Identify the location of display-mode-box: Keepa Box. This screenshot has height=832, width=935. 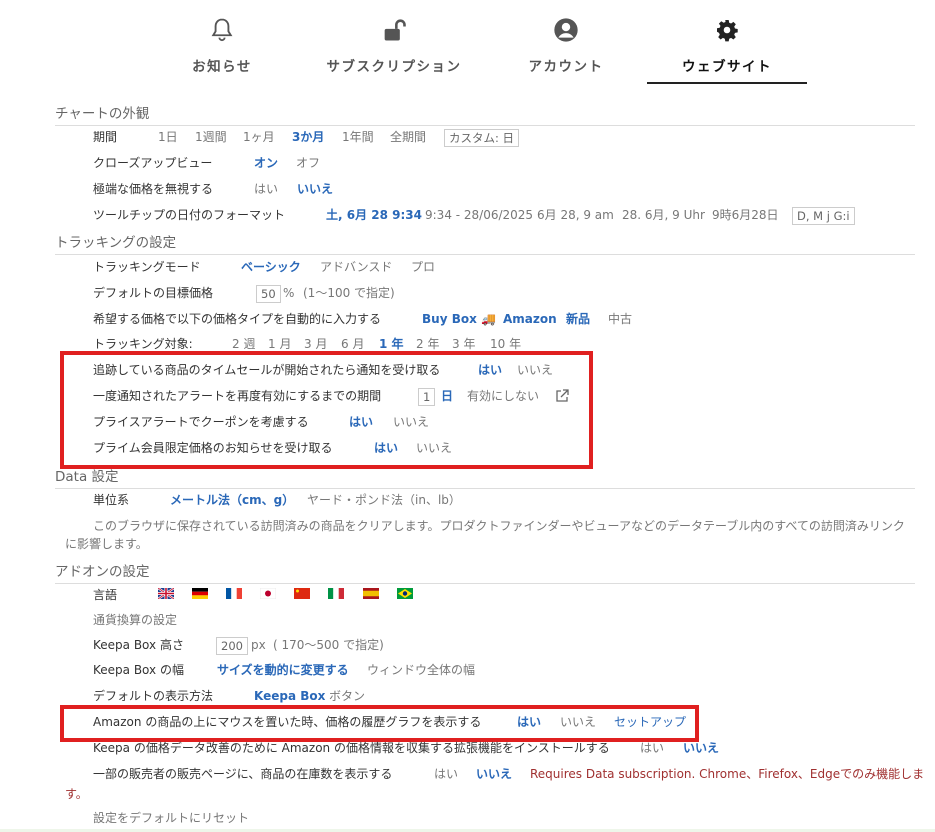
(289, 696).